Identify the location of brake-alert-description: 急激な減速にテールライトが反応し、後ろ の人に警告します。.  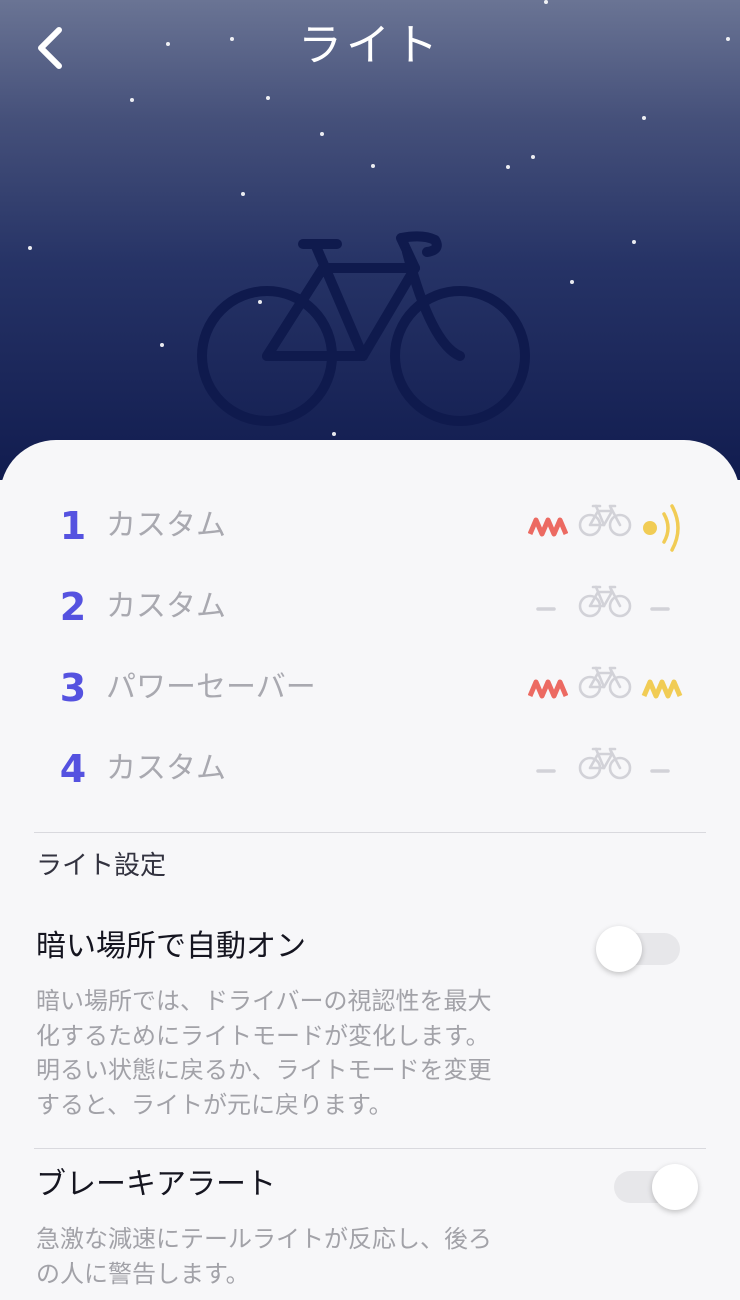
(264, 1256).